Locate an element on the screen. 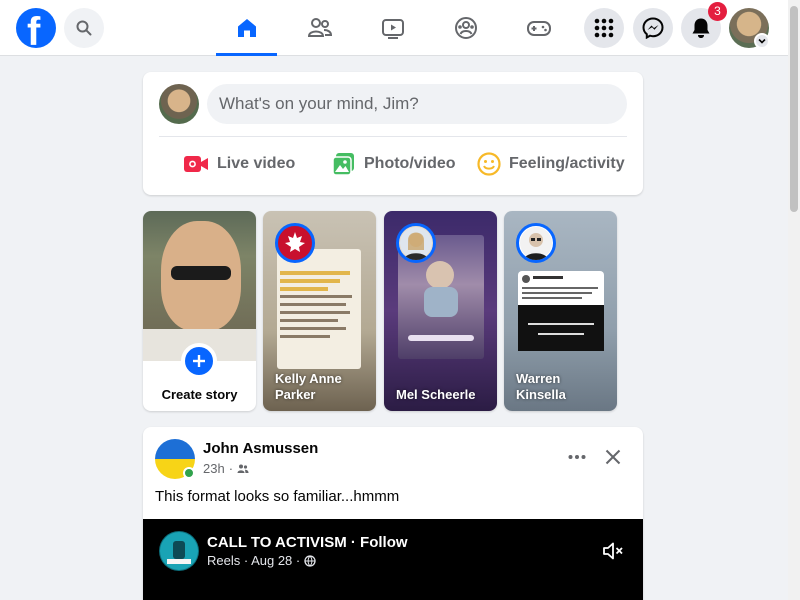 This screenshot has width=800, height=600. messenger-button is located at coordinates (653, 28).